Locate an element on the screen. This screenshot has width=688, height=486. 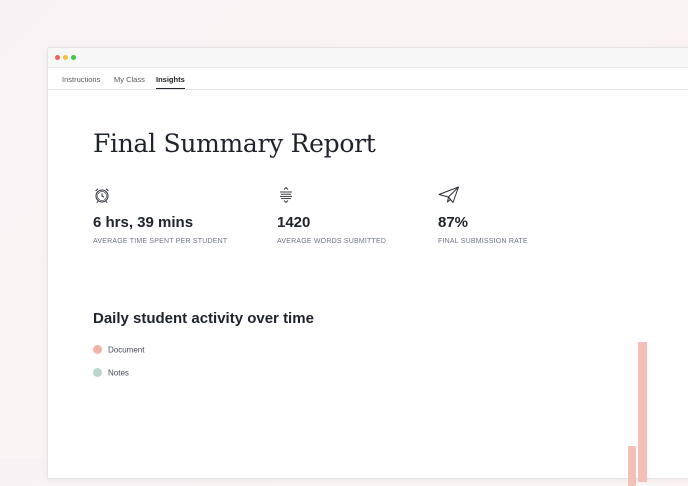
stat-value: 6 hrs, 39 mins is located at coordinates (143, 222).